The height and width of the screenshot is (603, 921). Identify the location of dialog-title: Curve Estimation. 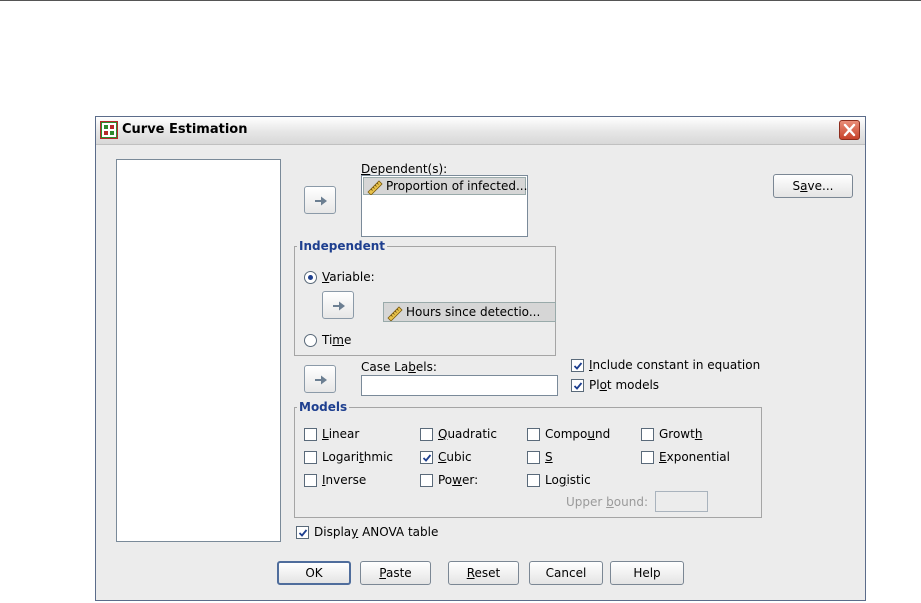
(185, 129).